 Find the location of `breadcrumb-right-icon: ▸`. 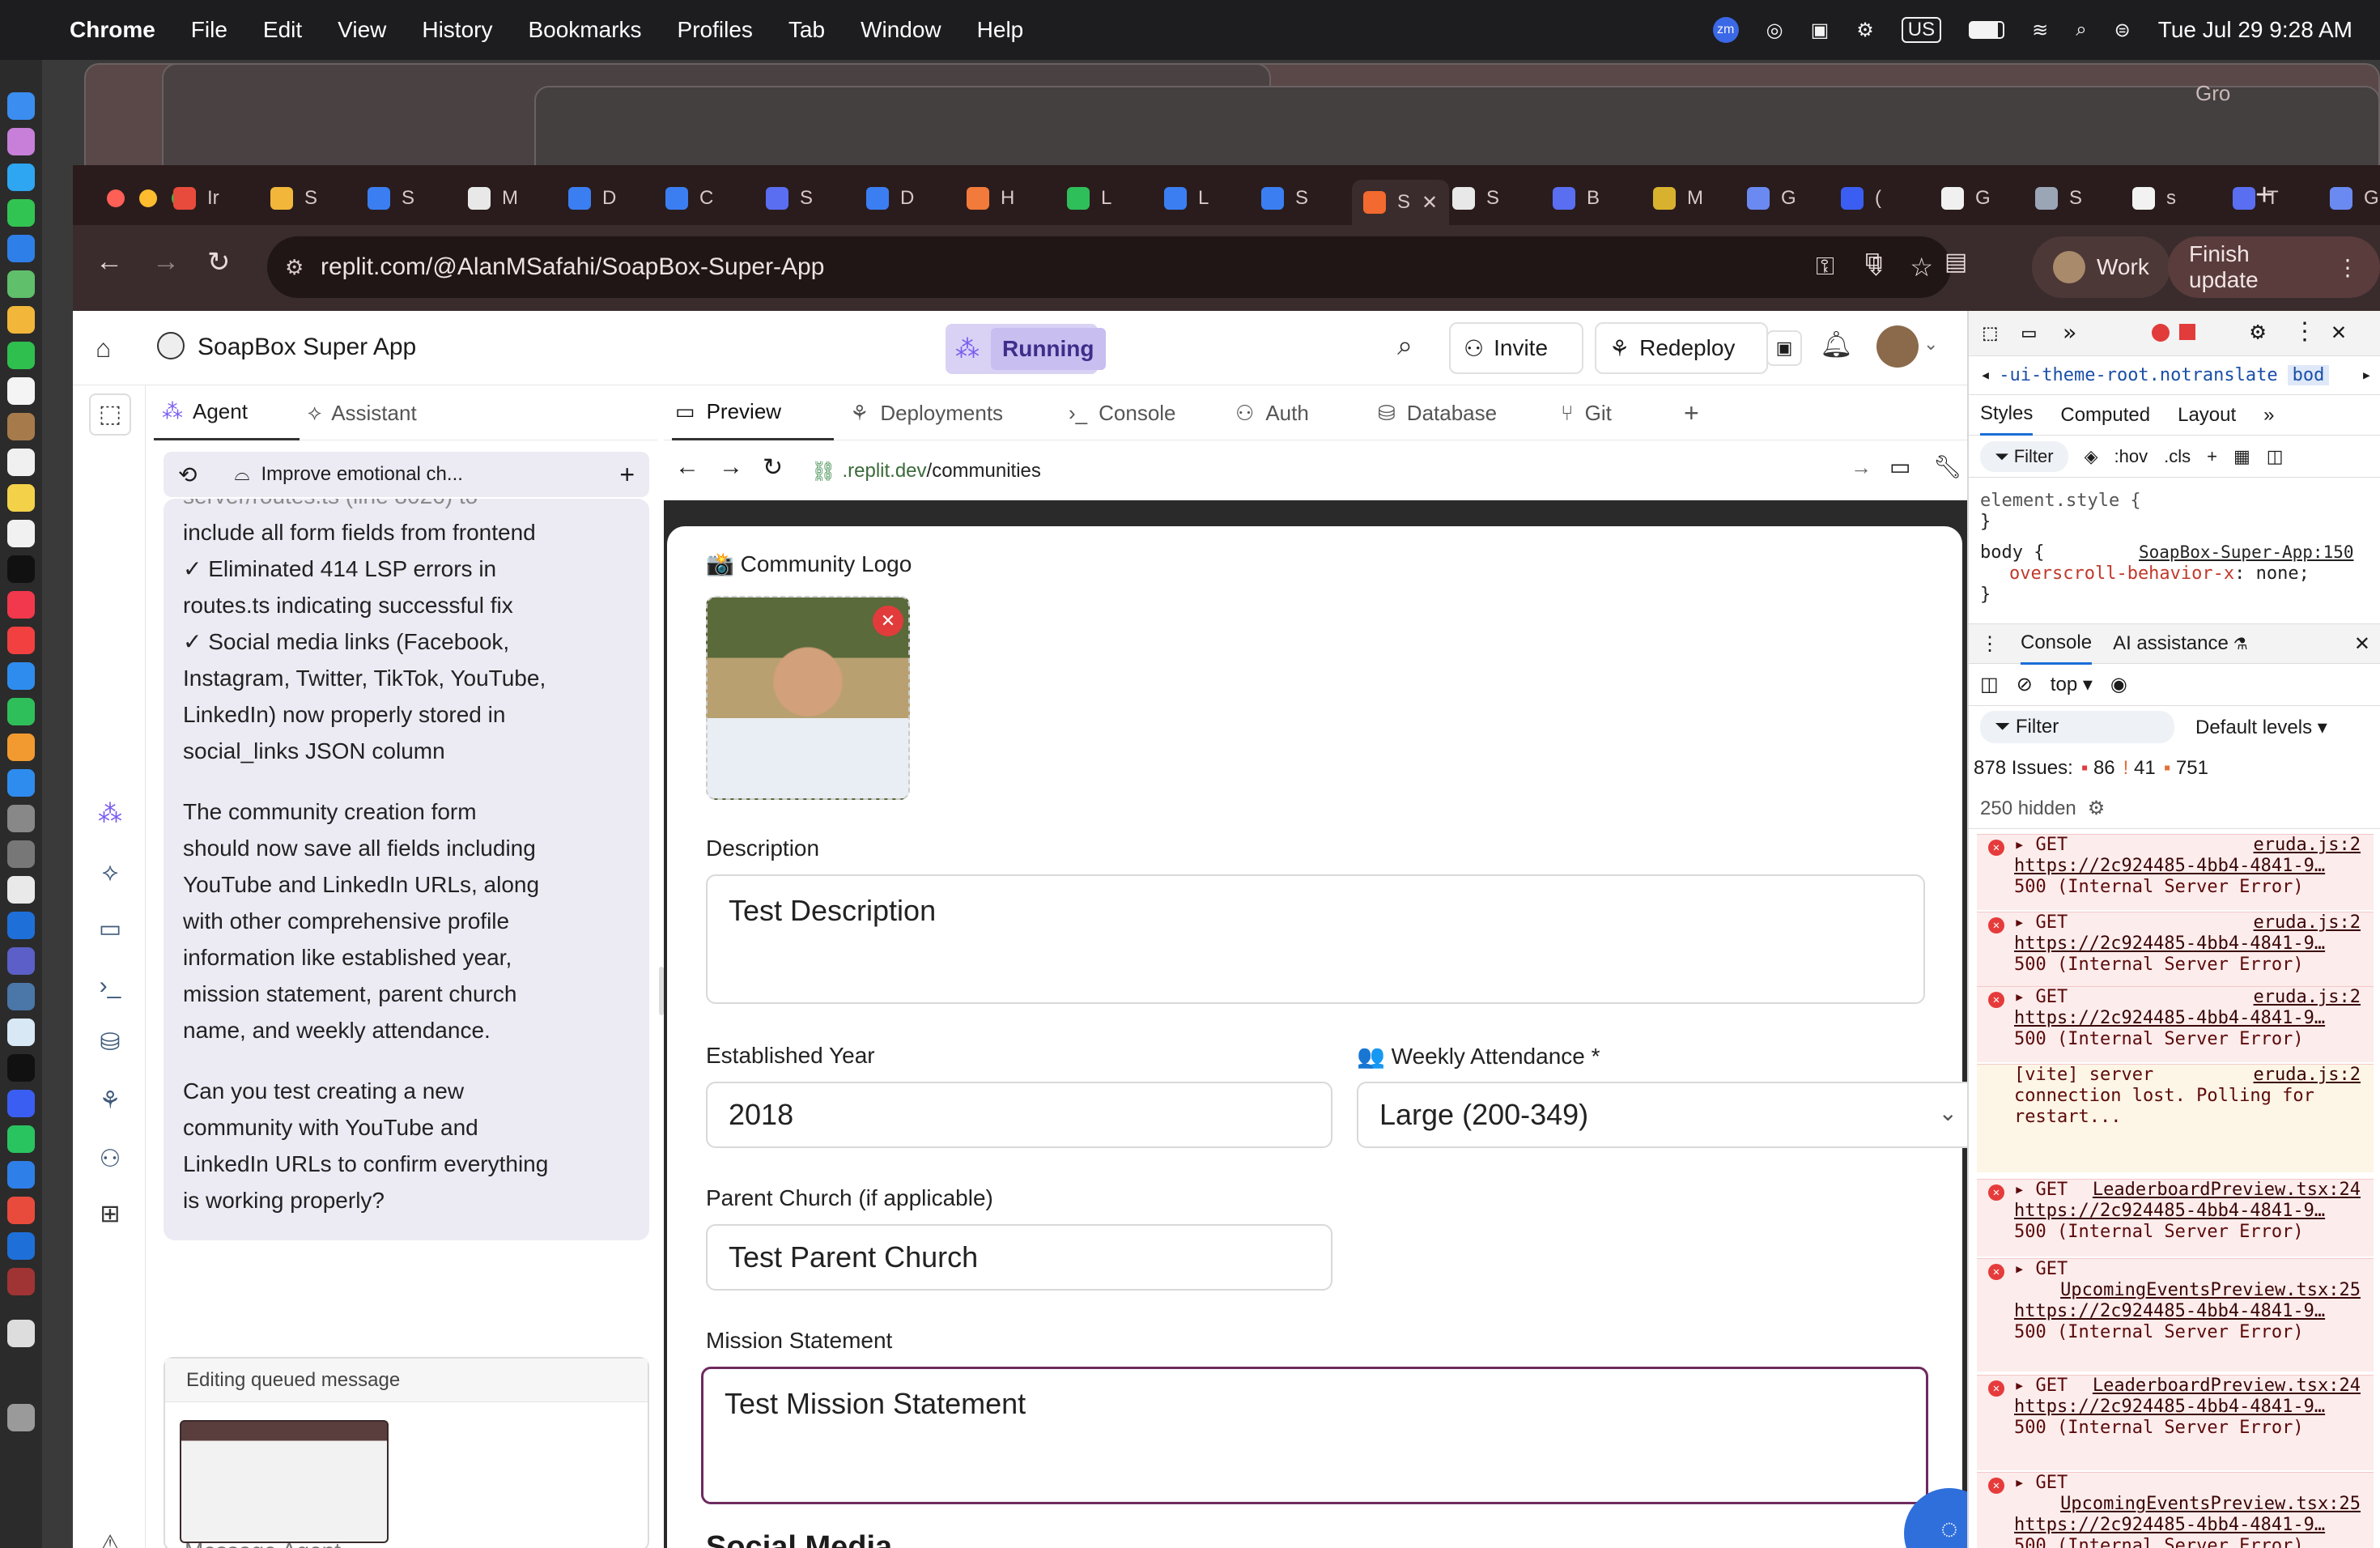

breadcrumb-right-icon: ▸ is located at coordinates (2366, 375).